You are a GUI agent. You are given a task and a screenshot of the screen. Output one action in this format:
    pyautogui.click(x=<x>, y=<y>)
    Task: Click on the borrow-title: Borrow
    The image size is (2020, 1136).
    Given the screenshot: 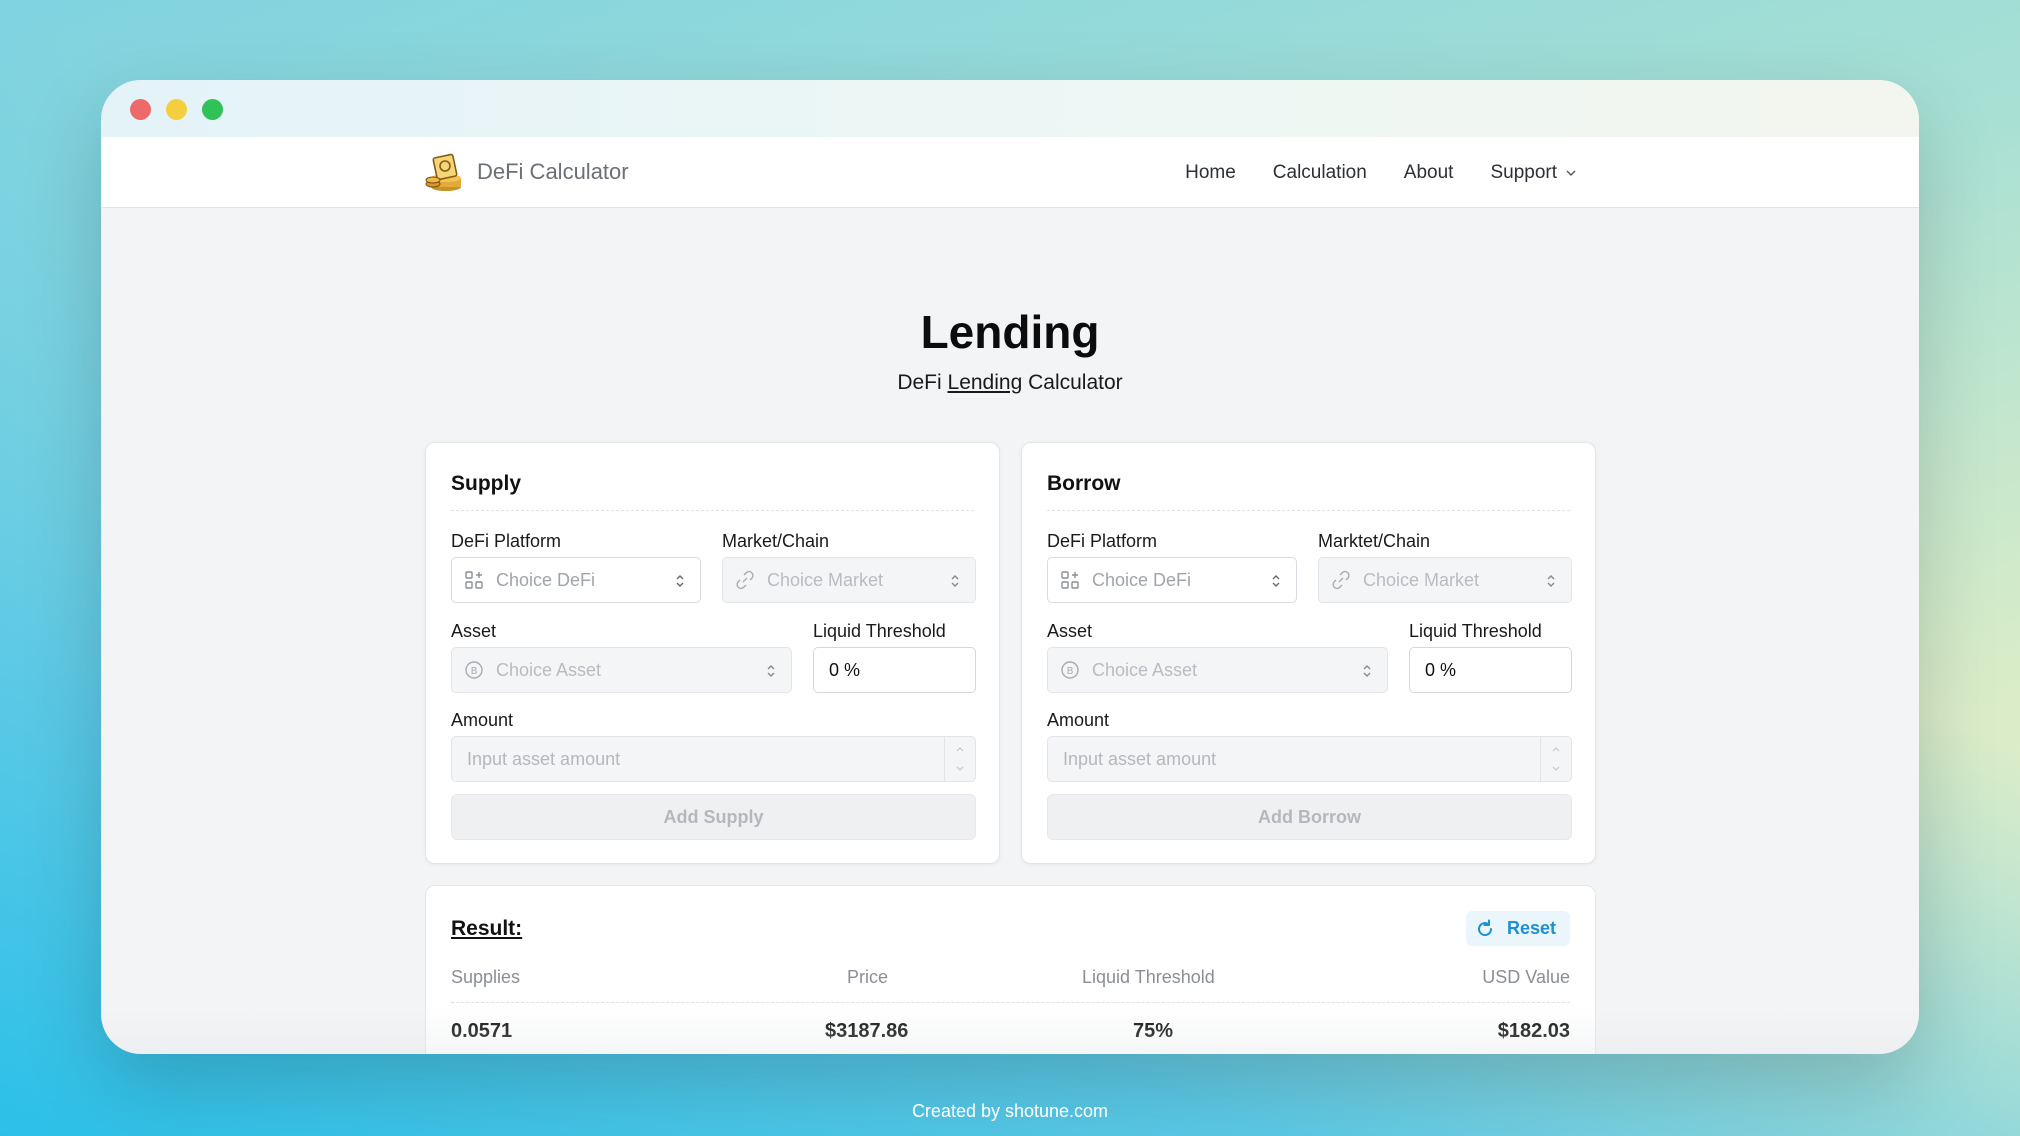 What is the action you would take?
    pyautogui.click(x=1084, y=483)
    